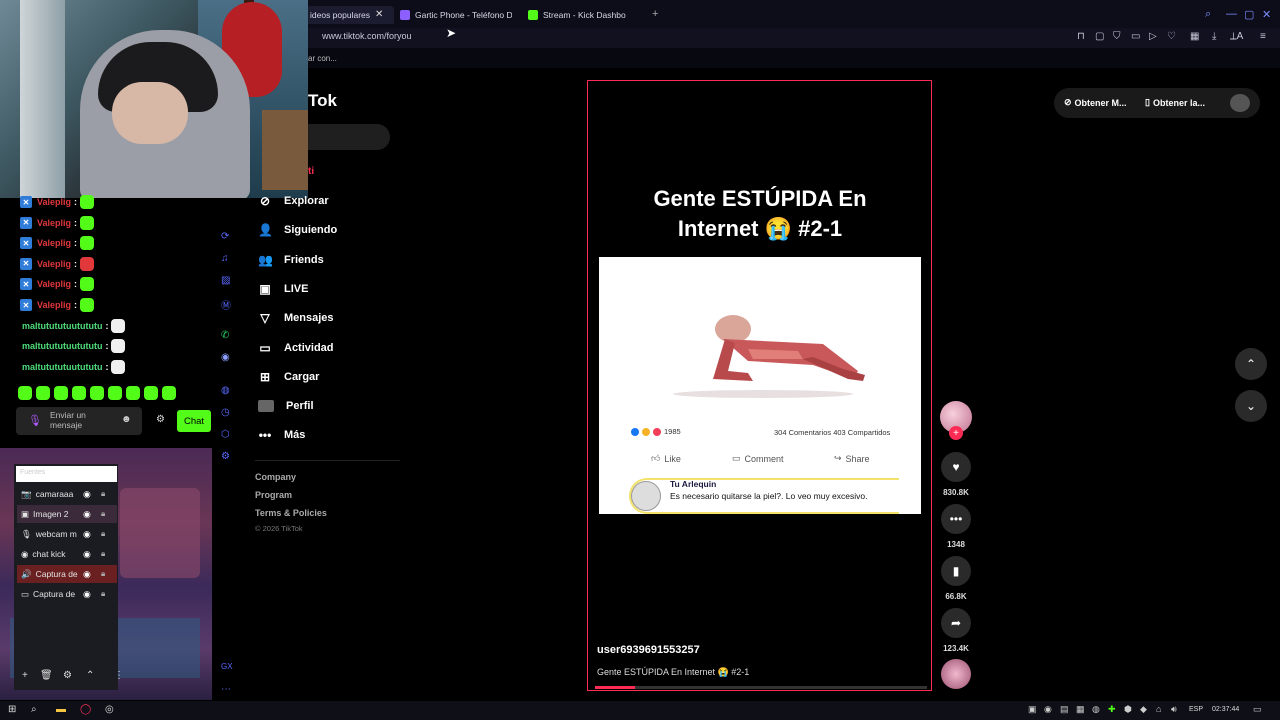  Describe the element at coordinates (1171, 36) in the screenshot. I see `heart-icon: ♡` at that location.